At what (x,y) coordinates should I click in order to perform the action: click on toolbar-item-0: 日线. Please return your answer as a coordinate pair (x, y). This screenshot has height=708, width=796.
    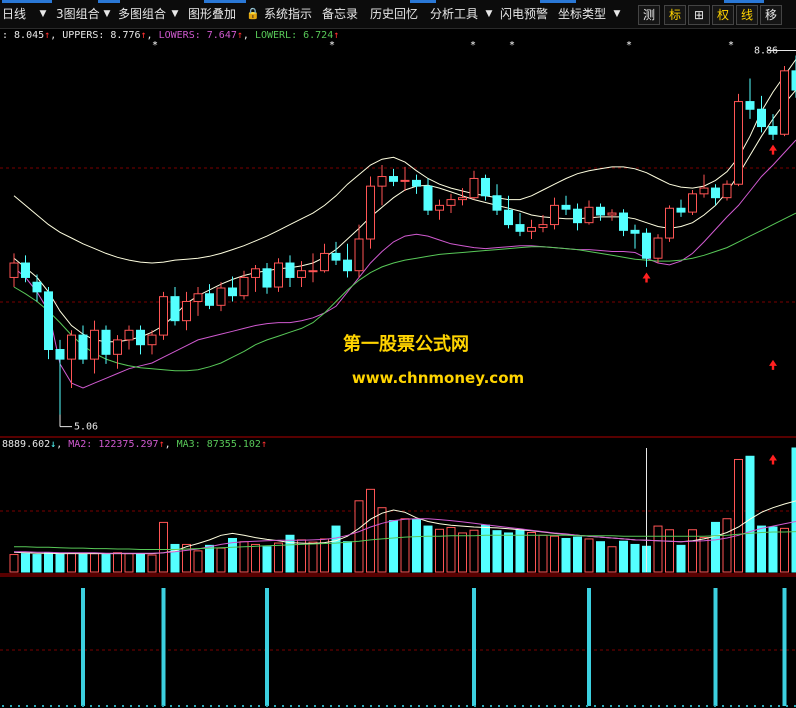
    Looking at the image, I should click on (14, 14).